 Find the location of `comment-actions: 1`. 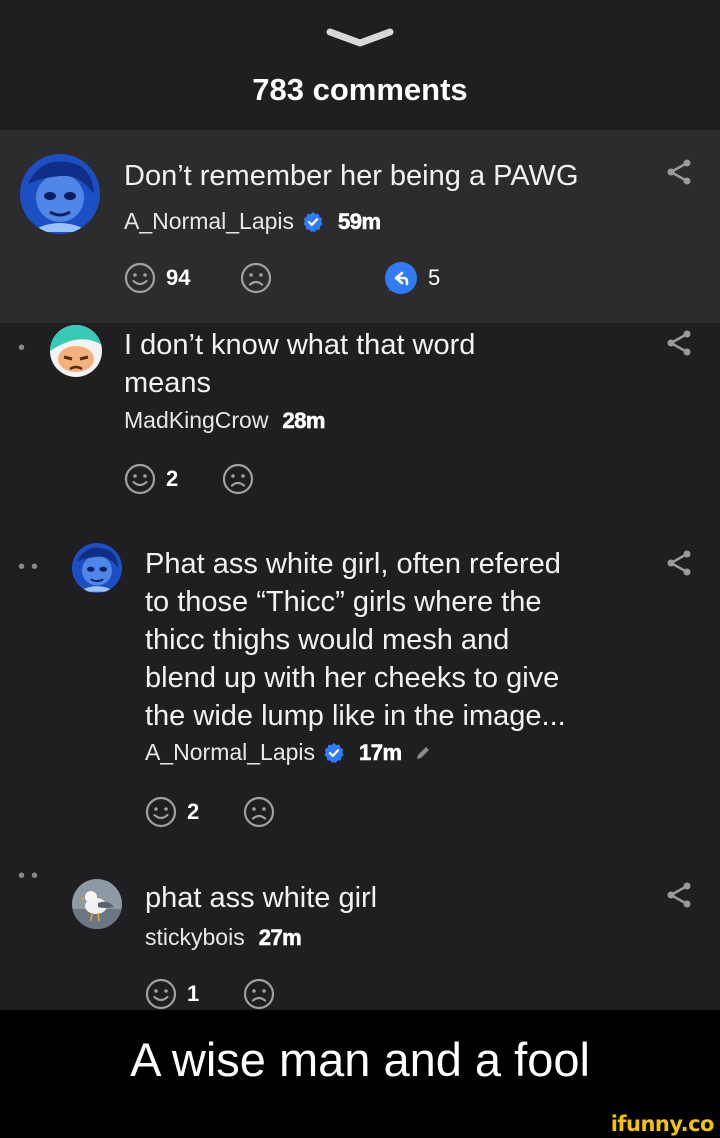

comment-actions: 1 is located at coordinates (210, 994).